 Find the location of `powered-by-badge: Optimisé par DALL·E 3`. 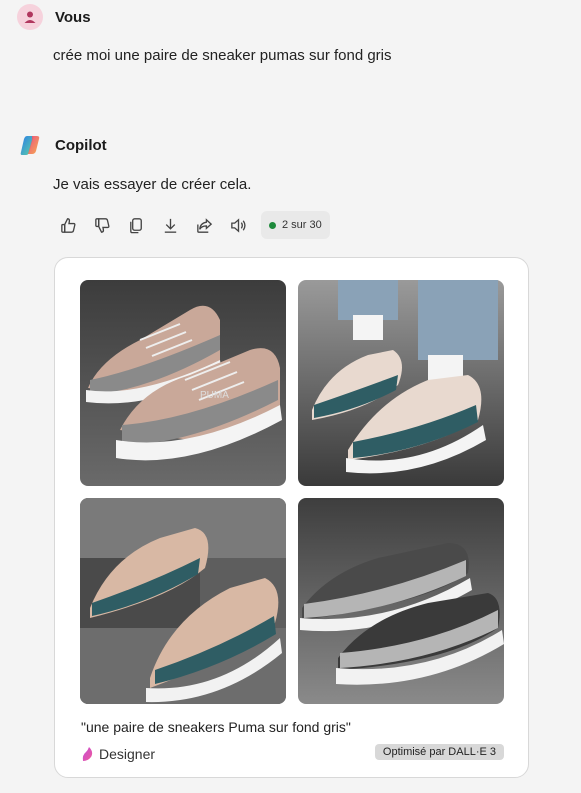

powered-by-badge: Optimisé par DALL·E 3 is located at coordinates (439, 752).